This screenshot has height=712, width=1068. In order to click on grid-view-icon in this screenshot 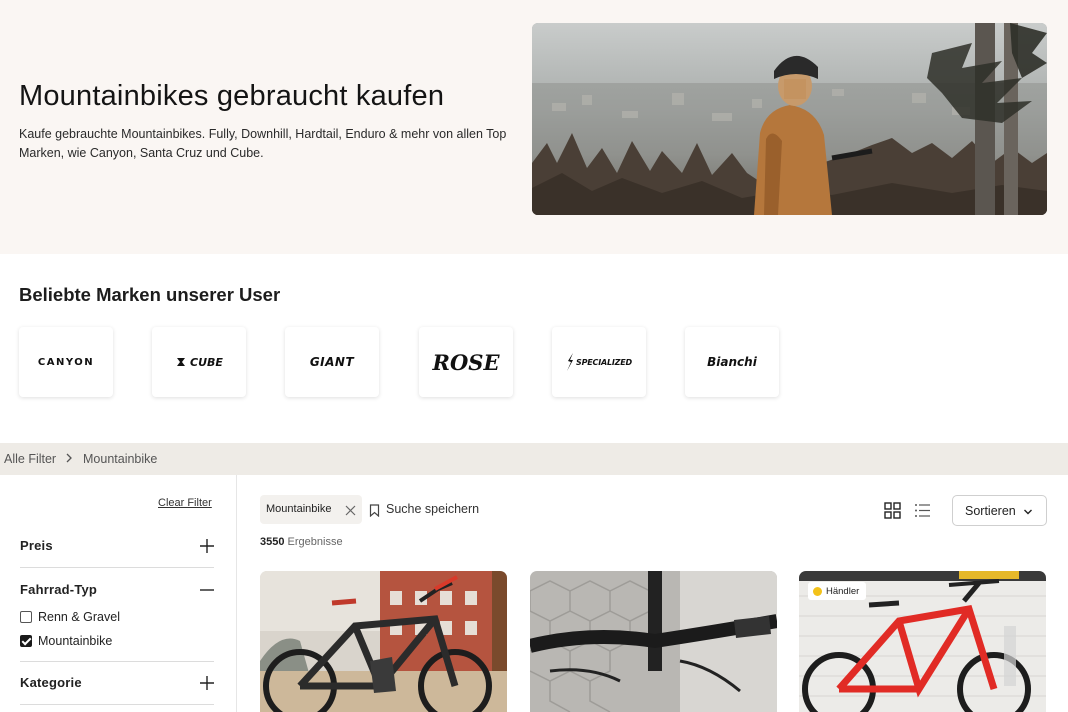, I will do `click(894, 510)`.